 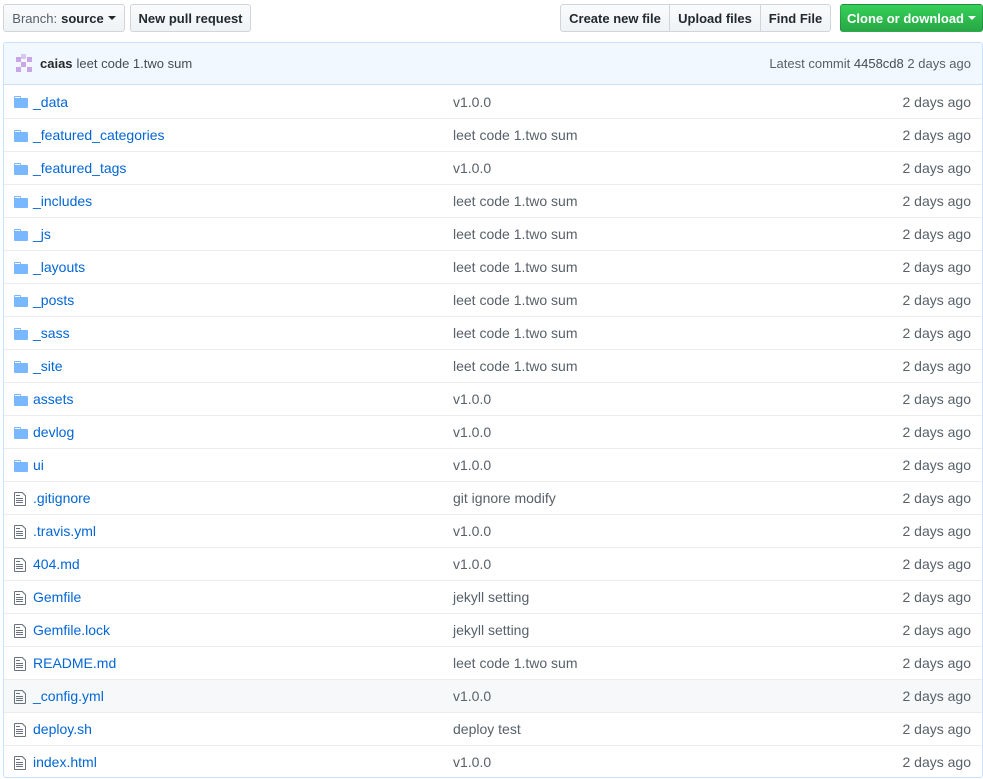 I want to click on table-row: .travis.yml v1.0.0 2 days ago, so click(x=493, y=530).